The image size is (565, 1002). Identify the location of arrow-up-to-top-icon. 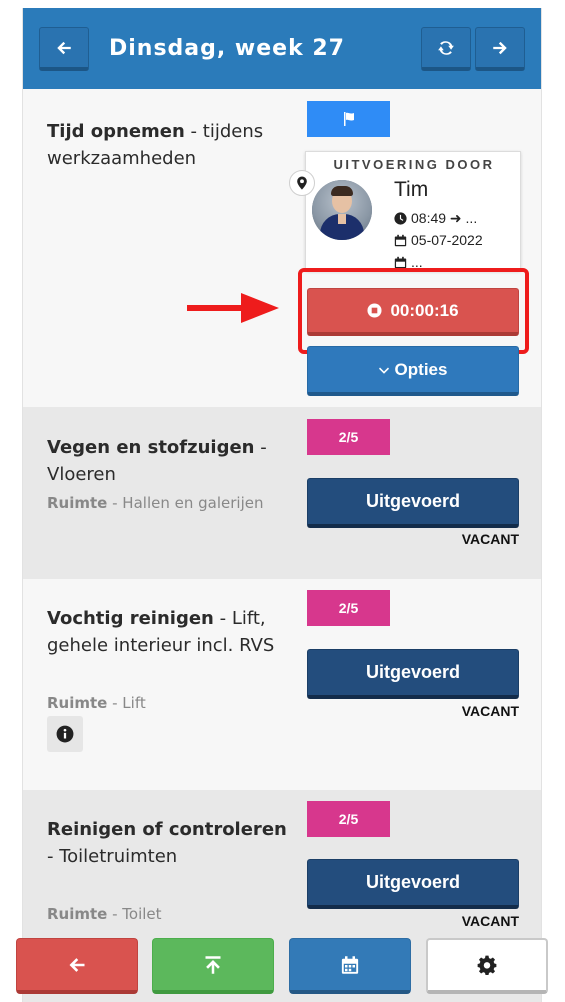
(213, 964).